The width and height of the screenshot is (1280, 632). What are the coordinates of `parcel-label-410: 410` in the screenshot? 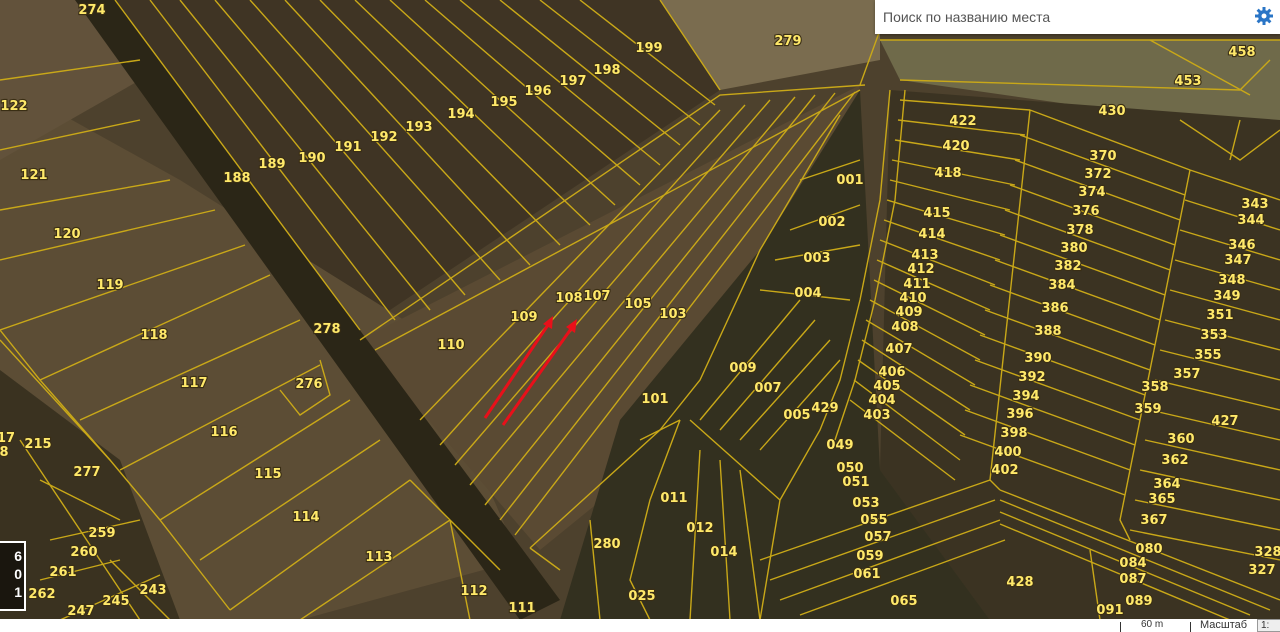 It's located at (912, 298).